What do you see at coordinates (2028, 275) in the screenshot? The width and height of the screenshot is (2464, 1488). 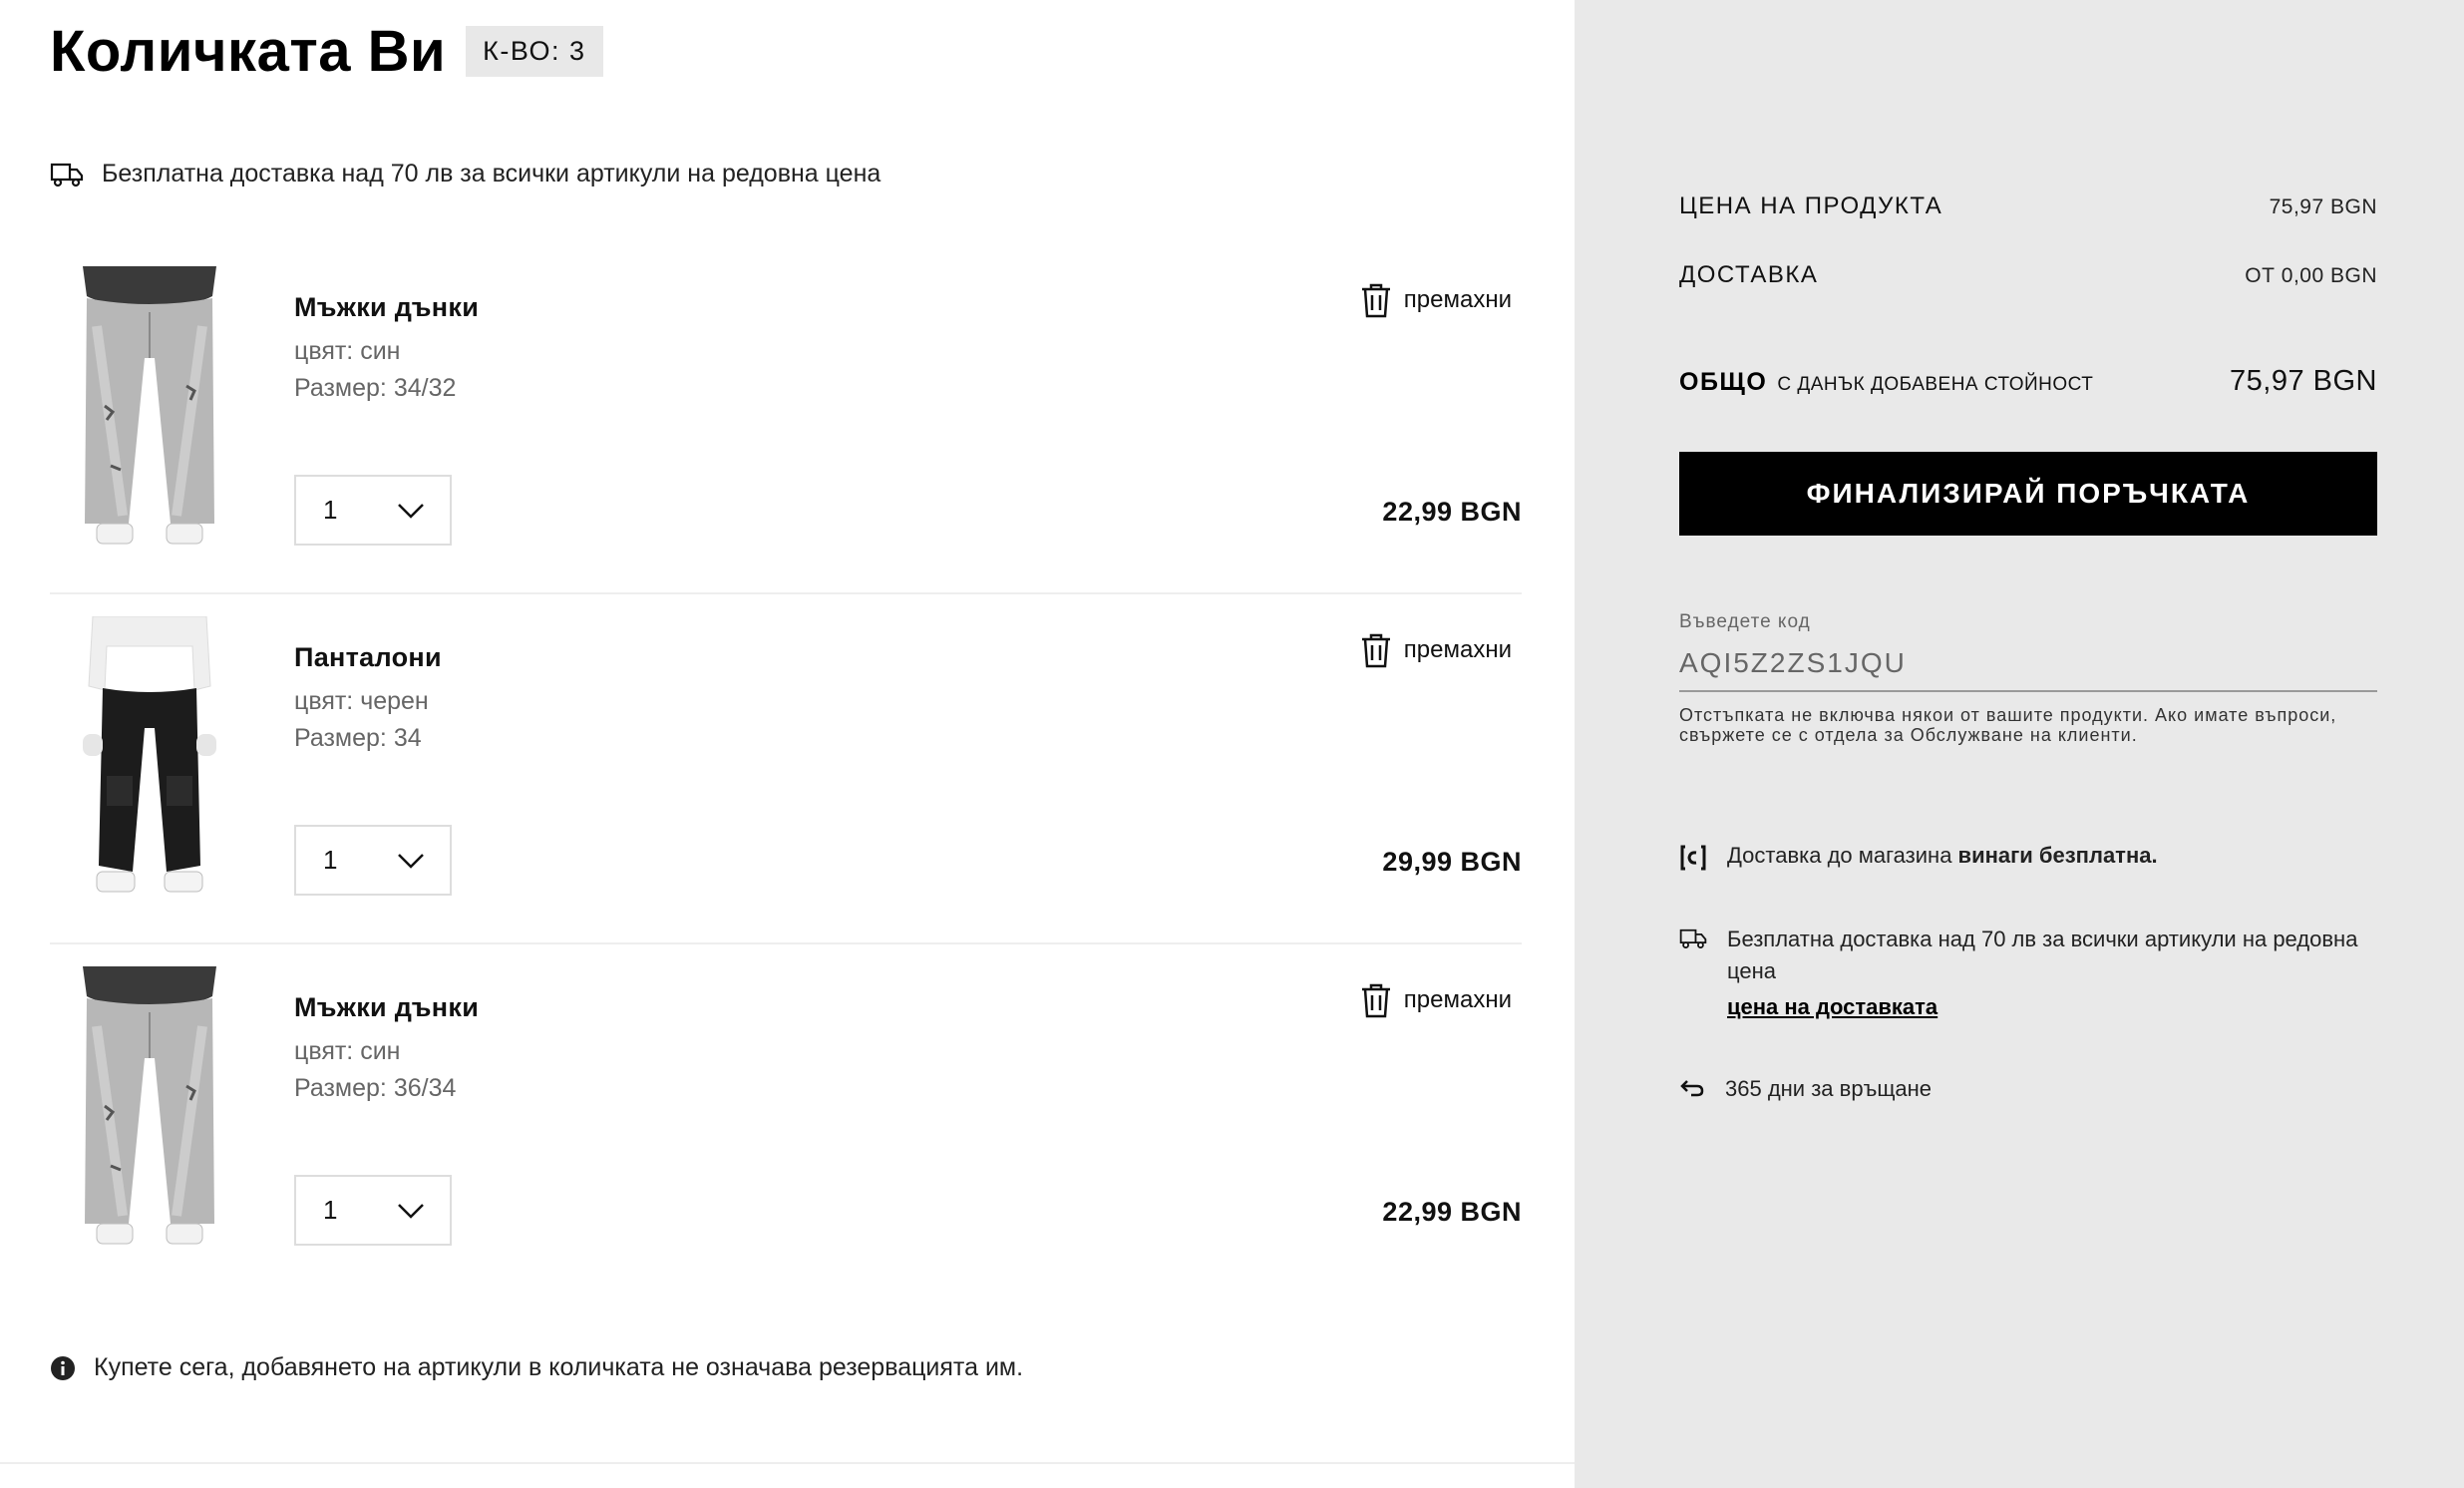 I see `delivery-row: ДОСТАВКА ОТ 0,00 BGN` at bounding box center [2028, 275].